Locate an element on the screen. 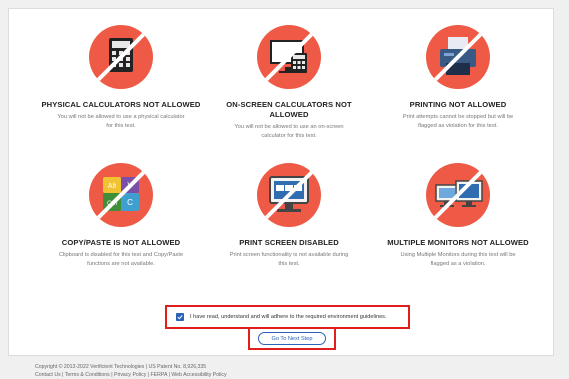 Image resolution: width=569 pixels, height=379 pixels. rule-title: ON-SCREEN CALCULATORS NOT ALLOWED is located at coordinates (289, 109).